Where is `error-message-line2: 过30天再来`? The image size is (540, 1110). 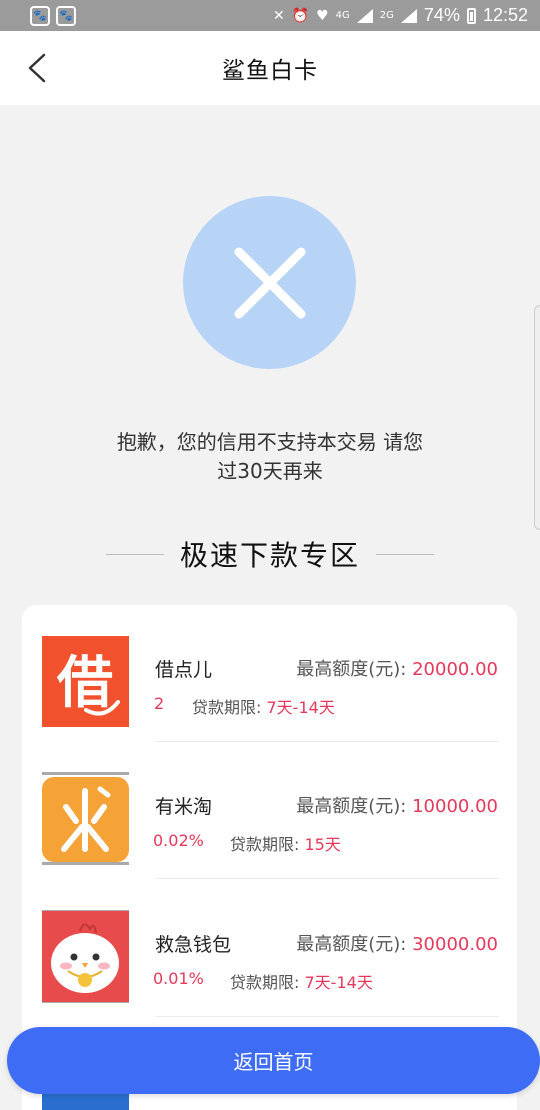
error-message-line2: 过30天再来 is located at coordinates (270, 471).